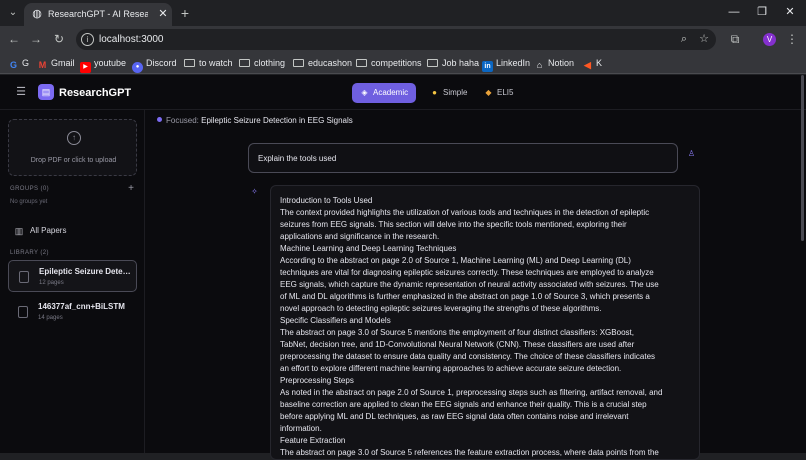 The width and height of the screenshot is (806, 460). I want to click on bookmark-notion: ⌂ Notion, so click(554, 63).